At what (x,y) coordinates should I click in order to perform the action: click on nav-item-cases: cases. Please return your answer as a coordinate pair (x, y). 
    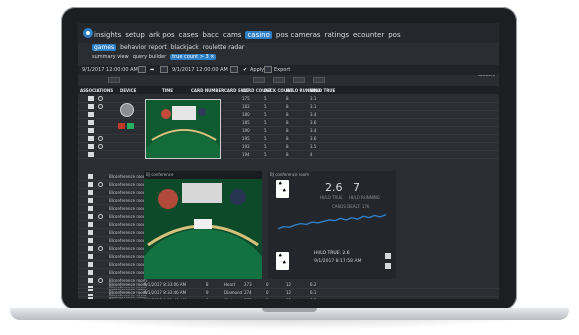
    Looking at the image, I should click on (189, 35).